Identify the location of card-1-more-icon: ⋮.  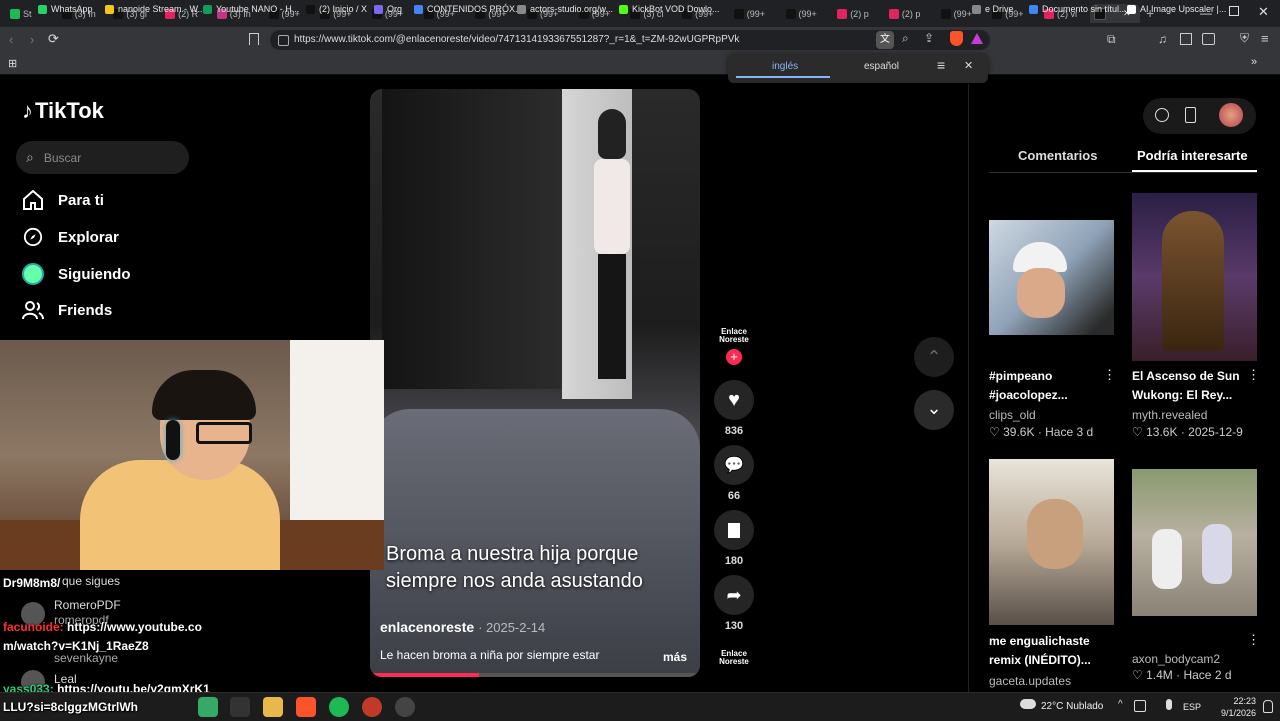
(1109, 375).